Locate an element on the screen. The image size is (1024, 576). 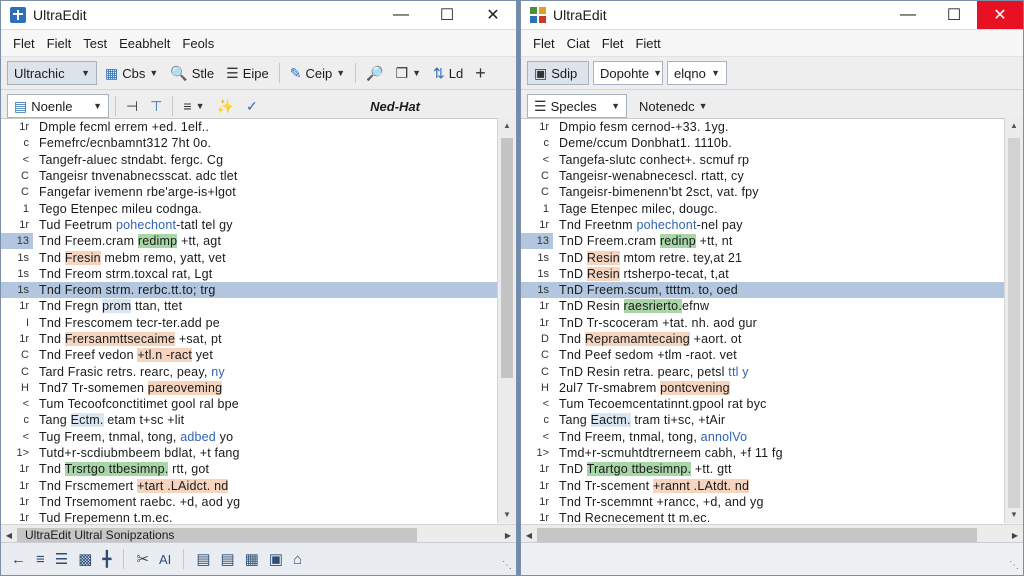
panel-icon: ▣ is located at coordinates (276, 559).